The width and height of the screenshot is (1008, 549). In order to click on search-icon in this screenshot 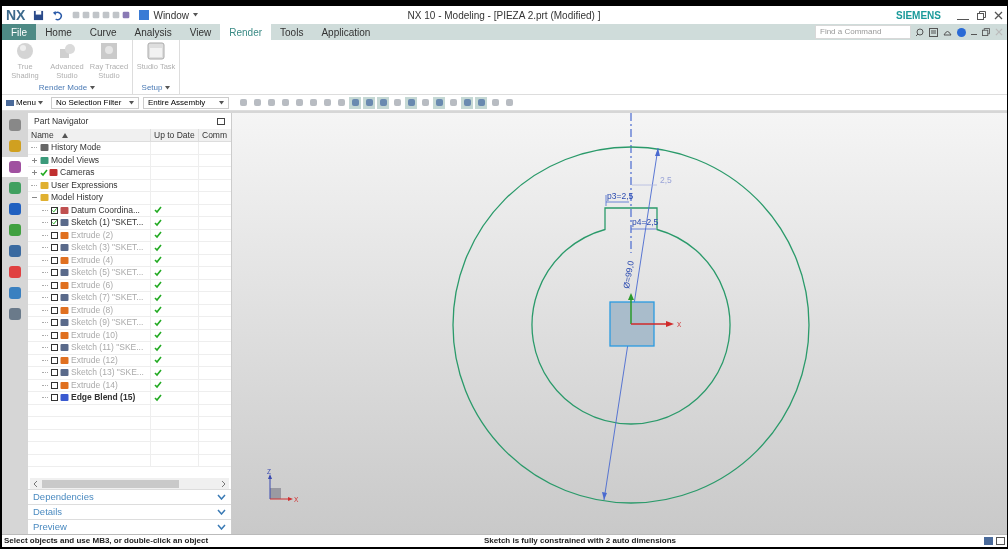, I will do `click(919, 32)`.